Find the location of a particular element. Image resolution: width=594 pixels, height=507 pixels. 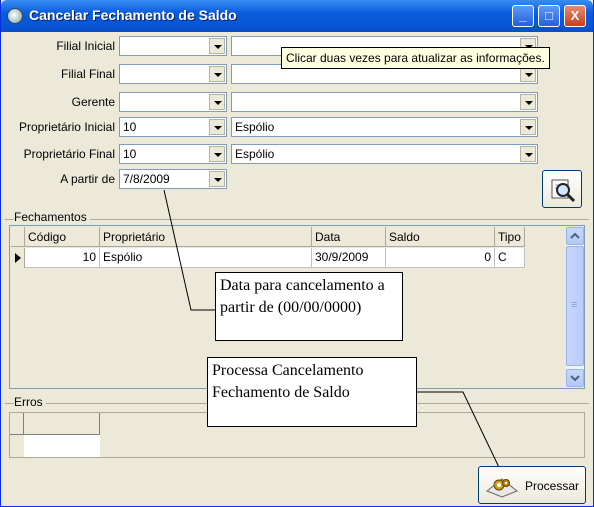

table-cell-data: 30/9/2009 is located at coordinates (349, 258).